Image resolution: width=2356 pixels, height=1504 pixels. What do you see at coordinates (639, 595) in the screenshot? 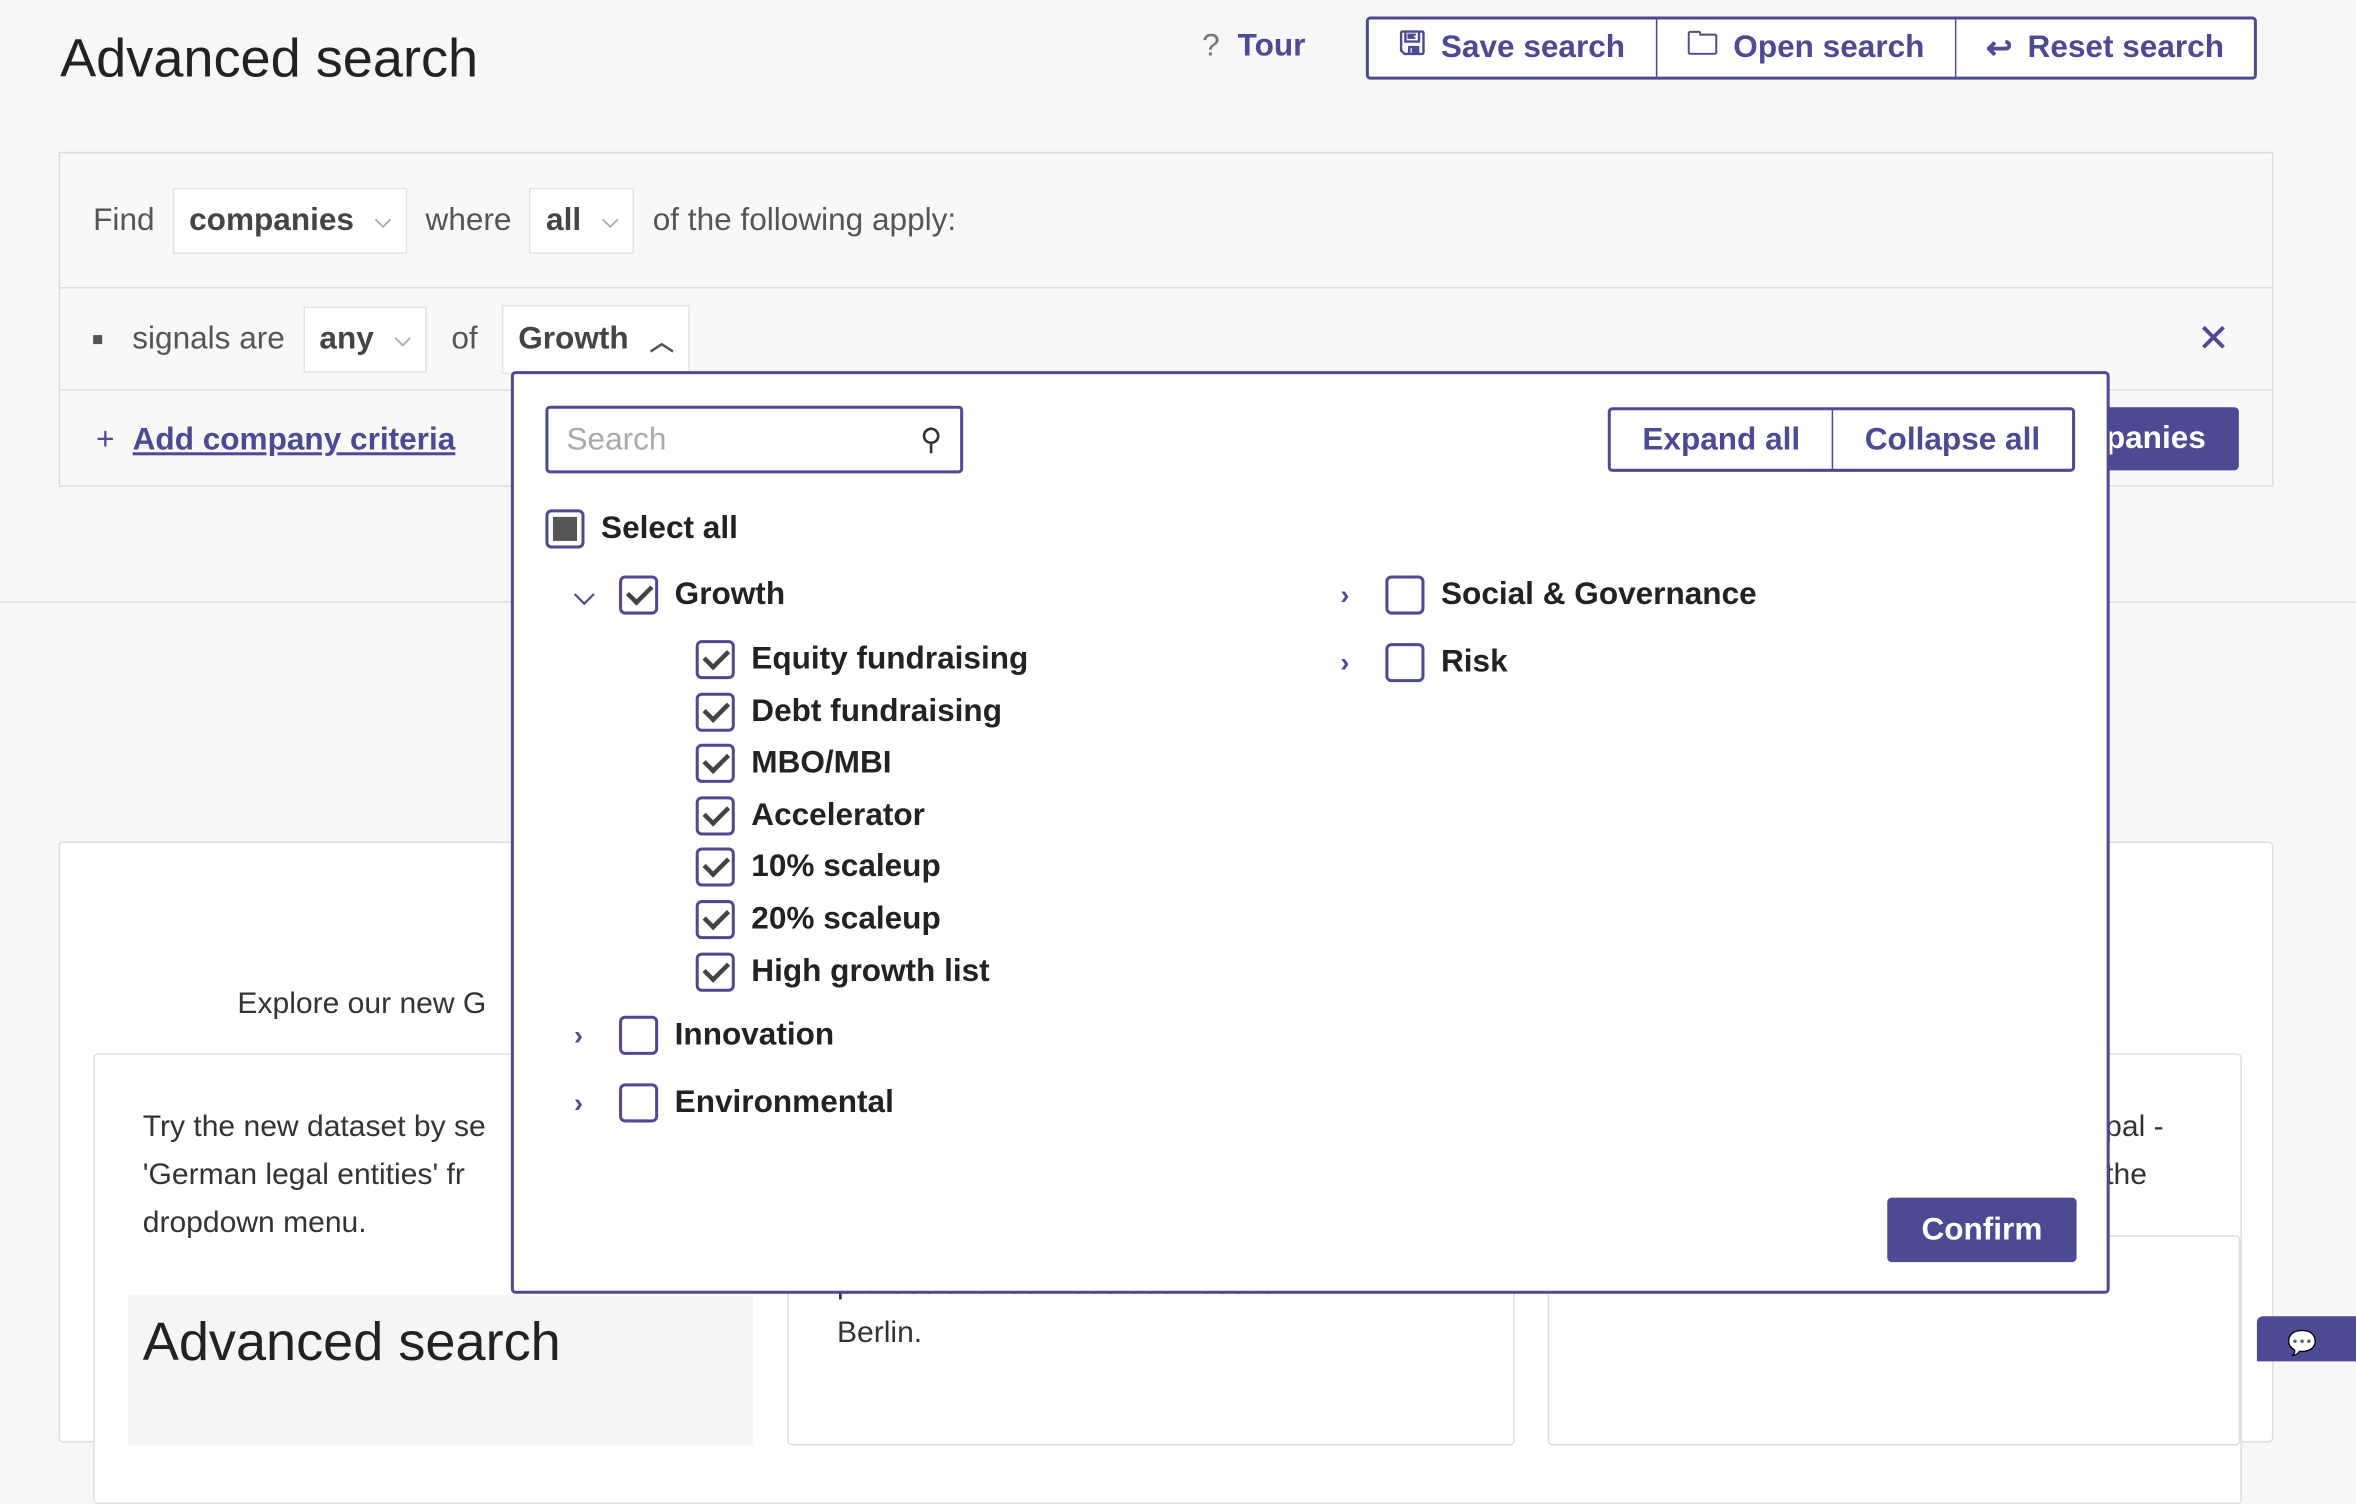
I see `growth-checkbox` at bounding box center [639, 595].